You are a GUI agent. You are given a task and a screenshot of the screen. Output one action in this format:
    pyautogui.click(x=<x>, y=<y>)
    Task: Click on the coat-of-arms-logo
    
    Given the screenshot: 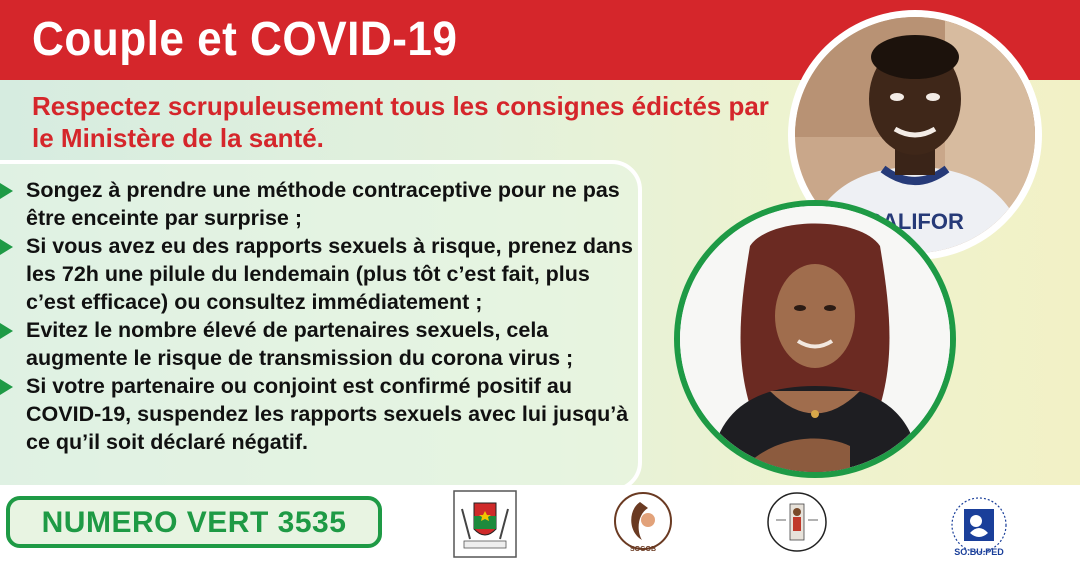 What is the action you would take?
    pyautogui.click(x=485, y=524)
    